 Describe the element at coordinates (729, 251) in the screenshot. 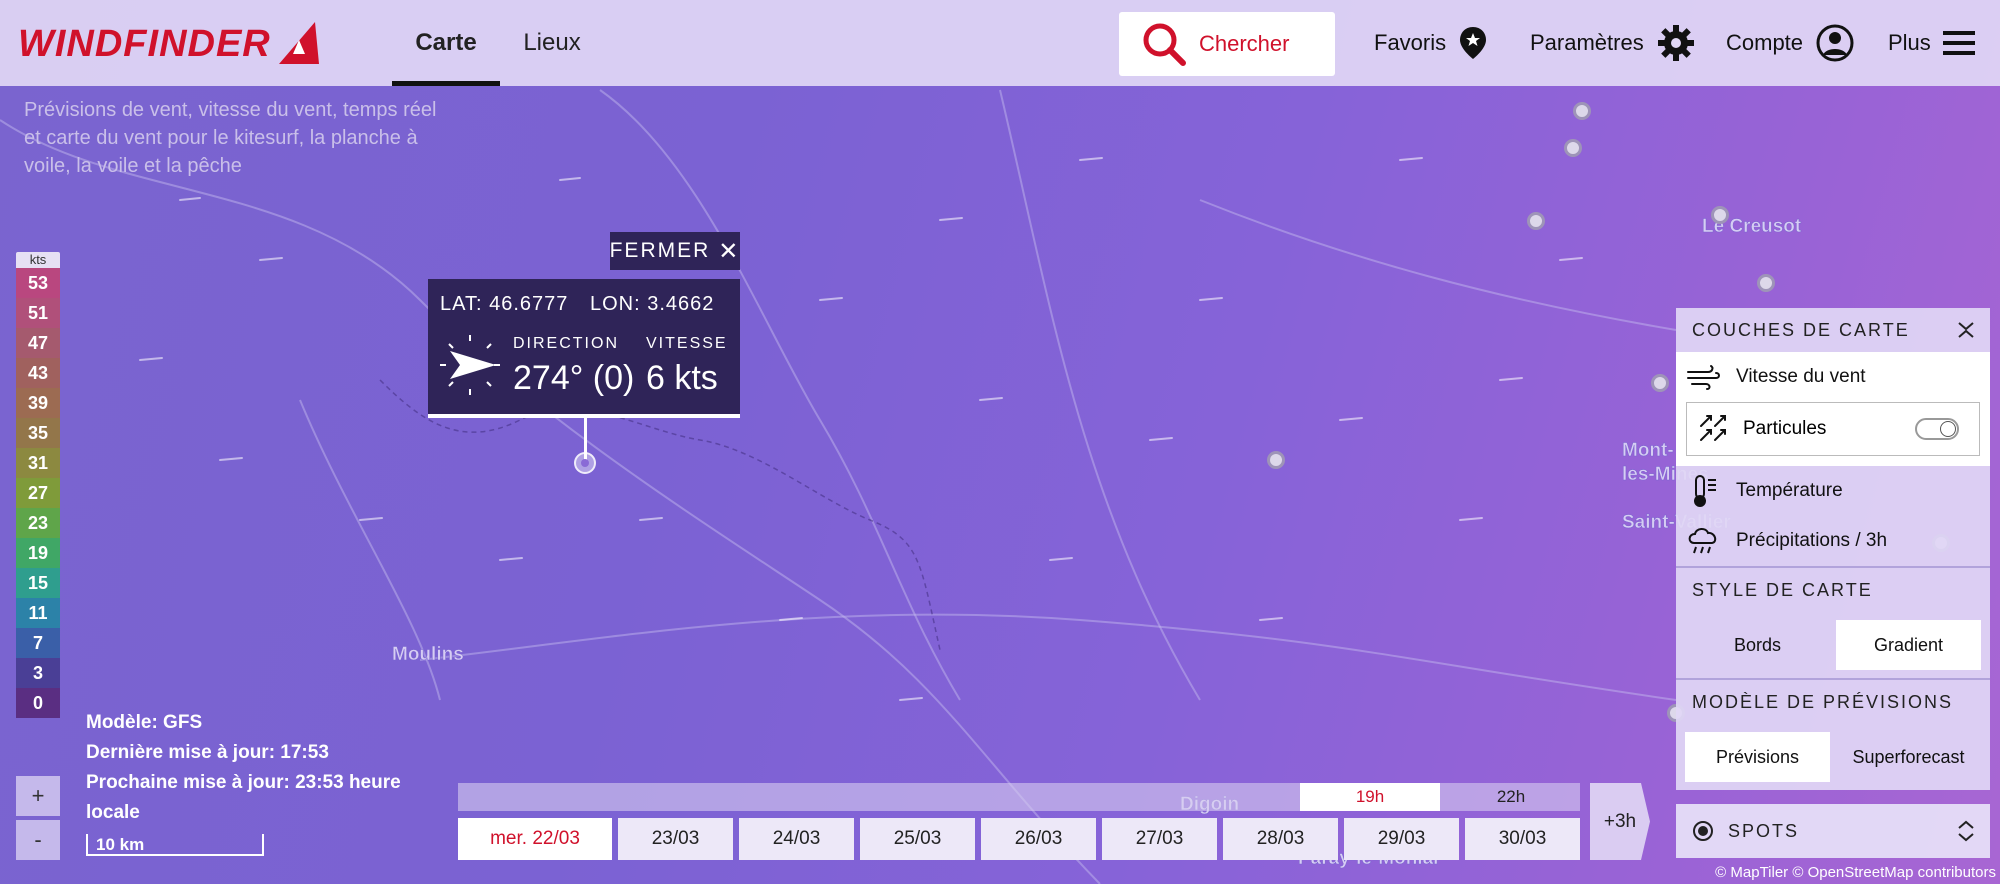

I see `close-icon: ✕` at that location.